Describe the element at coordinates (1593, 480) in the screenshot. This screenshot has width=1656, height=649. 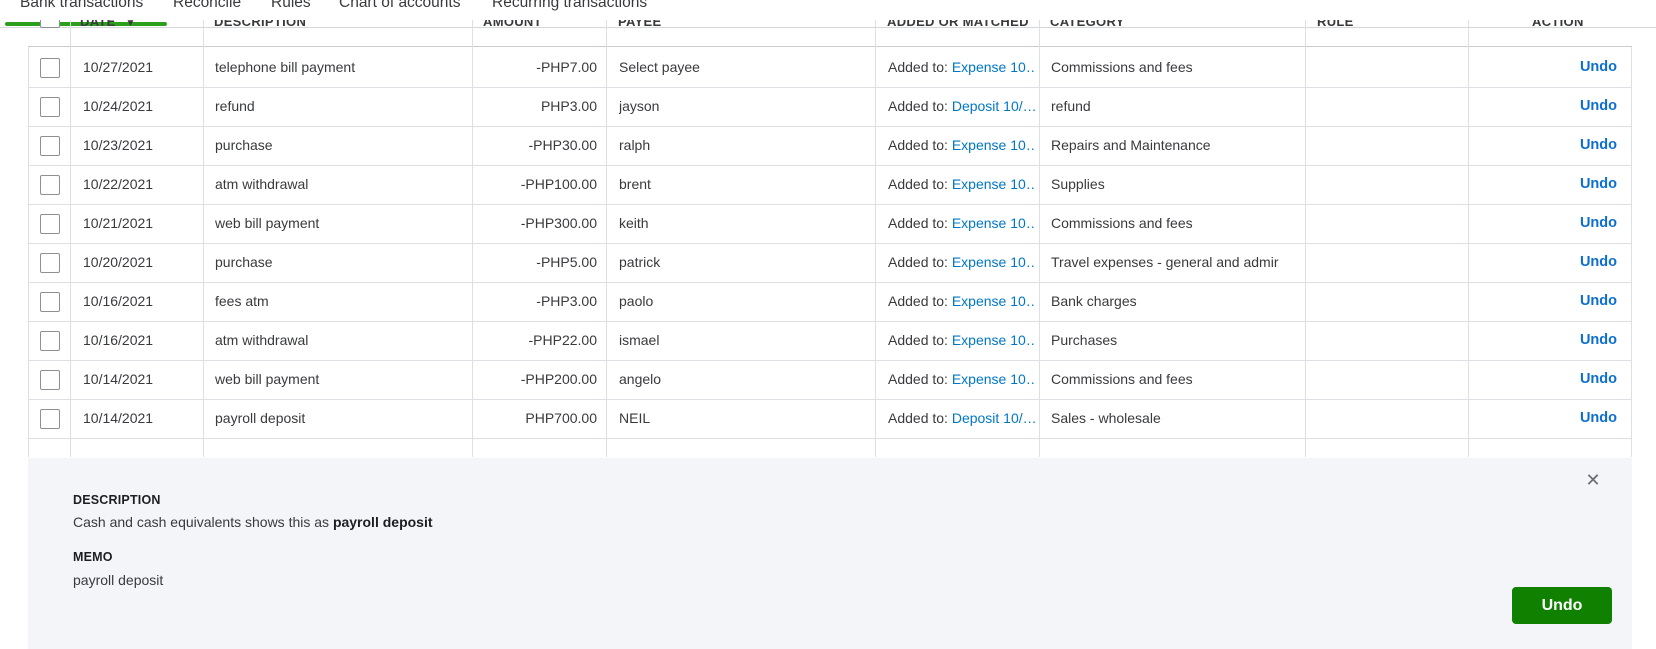
I see `close-icon: ✕` at that location.